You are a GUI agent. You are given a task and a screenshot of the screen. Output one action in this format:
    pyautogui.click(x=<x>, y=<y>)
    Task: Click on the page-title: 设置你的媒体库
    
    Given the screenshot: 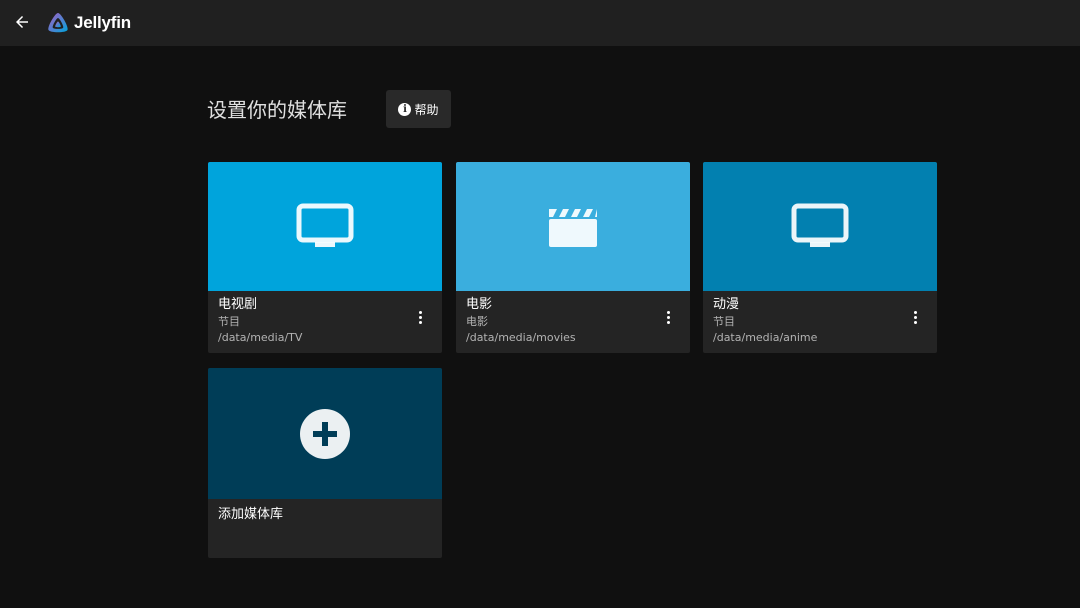 What is the action you would take?
    pyautogui.click(x=277, y=110)
    